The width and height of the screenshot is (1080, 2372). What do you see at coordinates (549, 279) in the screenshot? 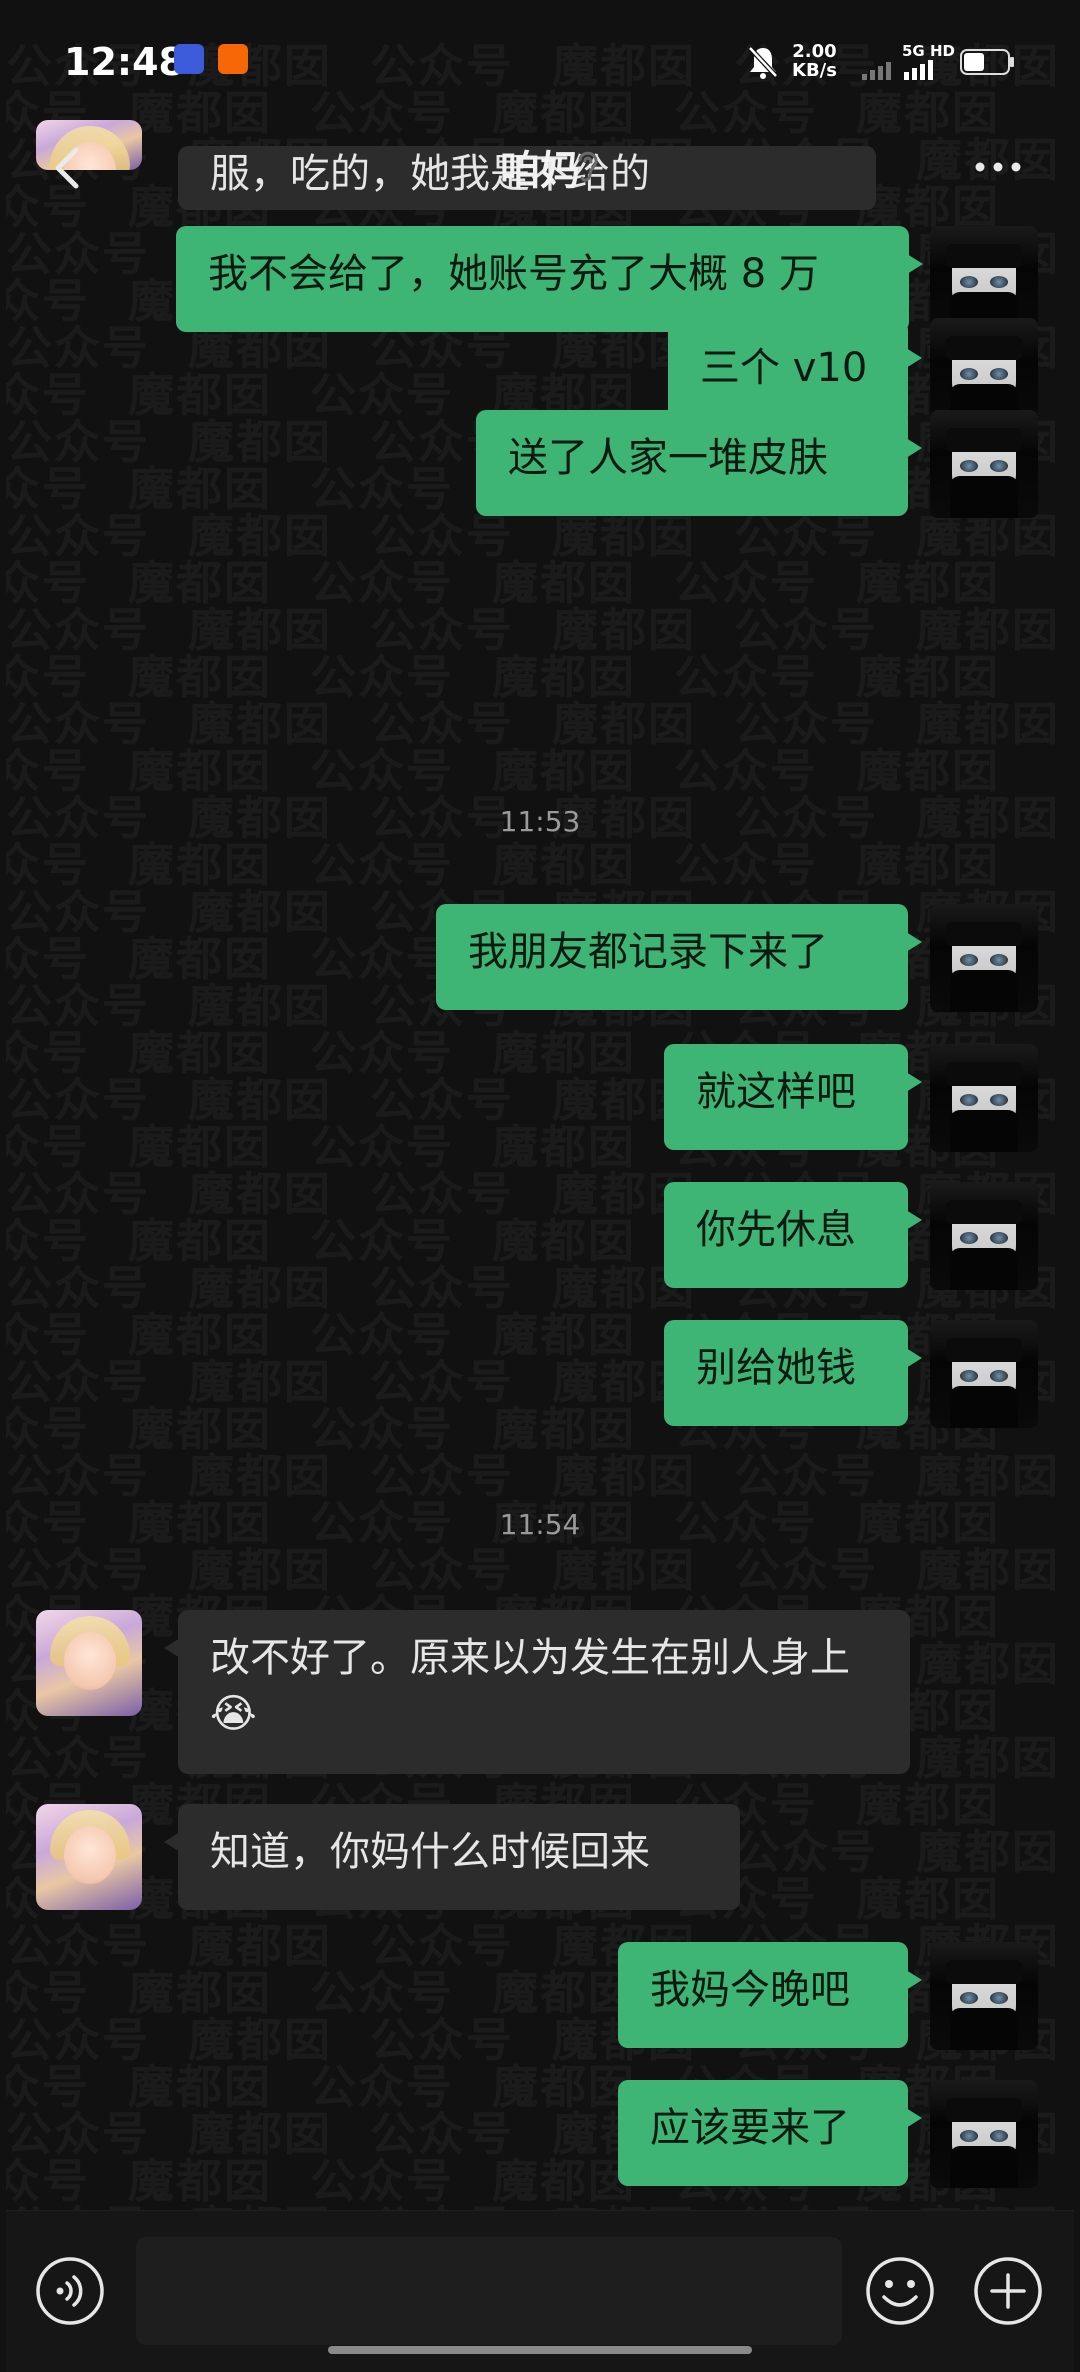
I see `message-bubble-outgoing: 我不会给了，她账号充了大概 8 万` at bounding box center [549, 279].